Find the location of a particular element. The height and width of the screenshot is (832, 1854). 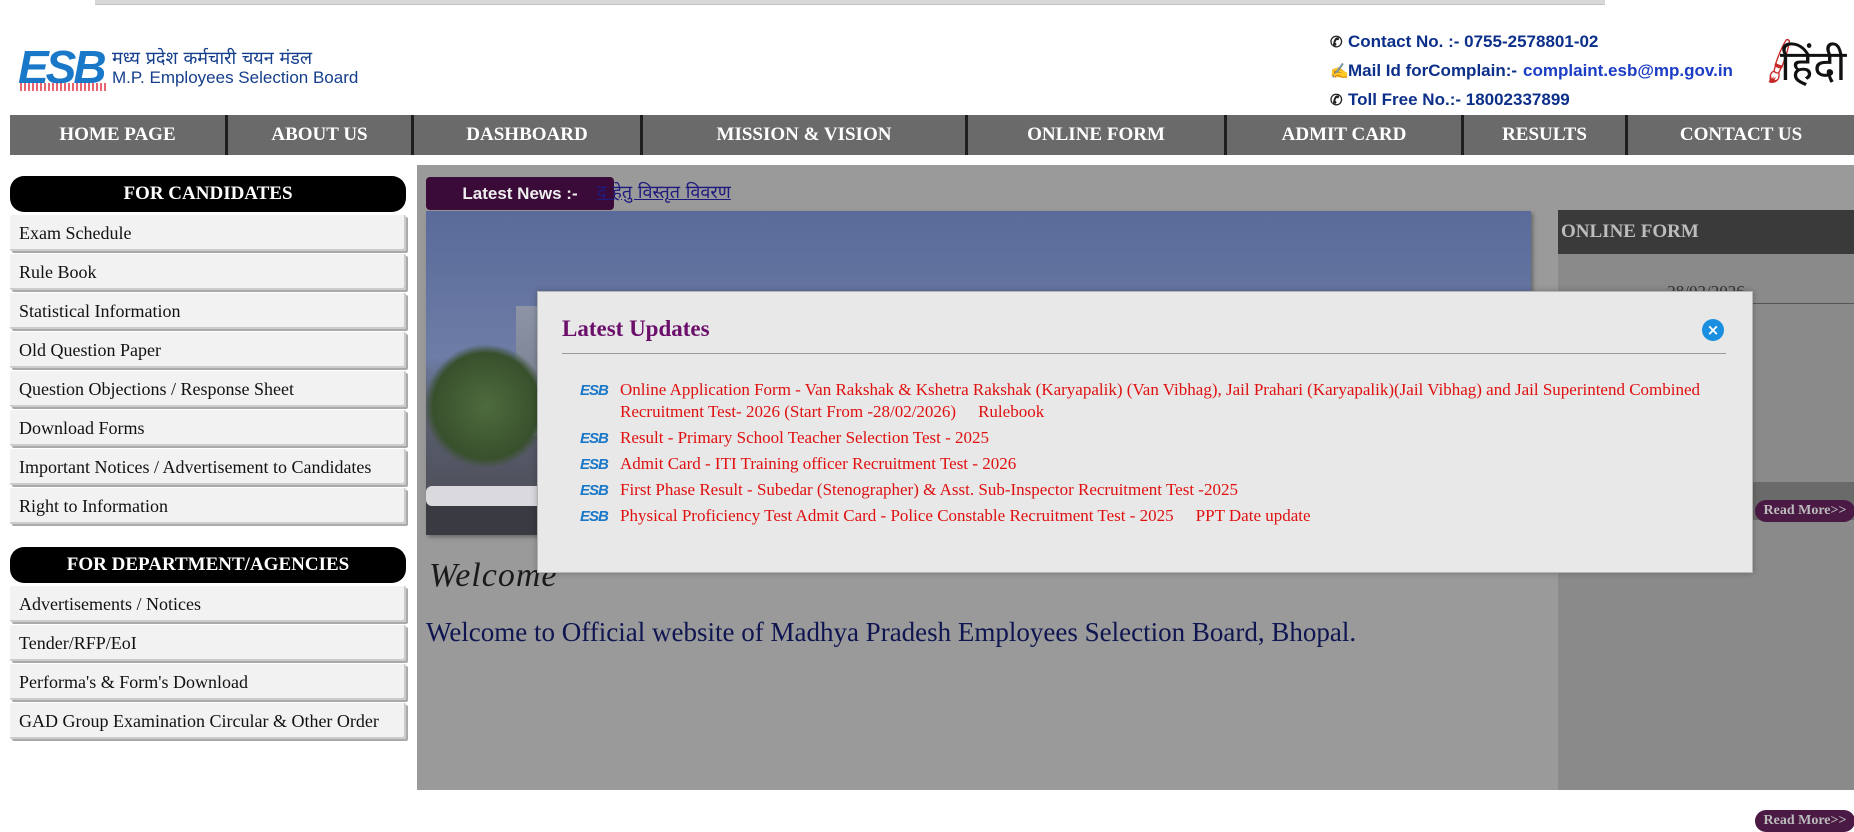

sidebar-item-rule-book: Rule Book is located at coordinates (208, 272).